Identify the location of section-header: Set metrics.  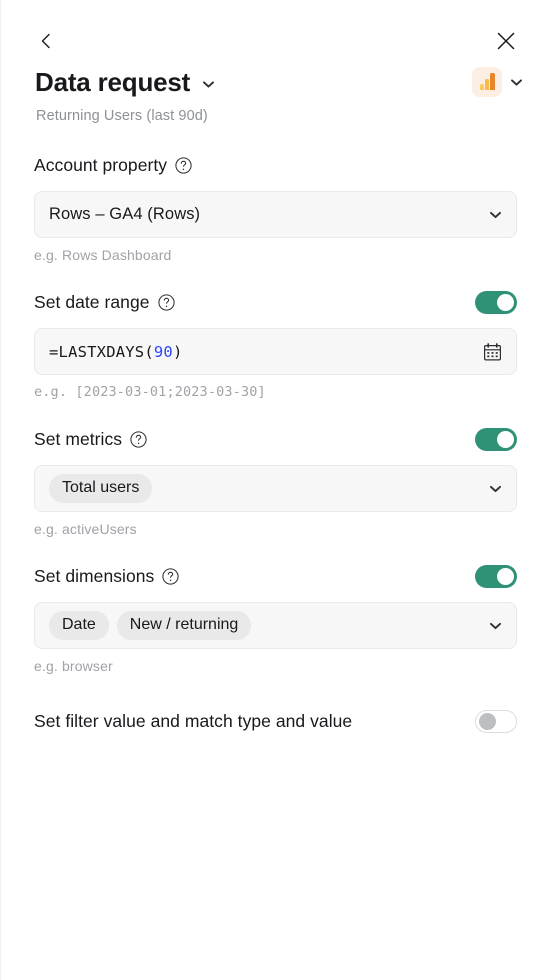
(275, 439).